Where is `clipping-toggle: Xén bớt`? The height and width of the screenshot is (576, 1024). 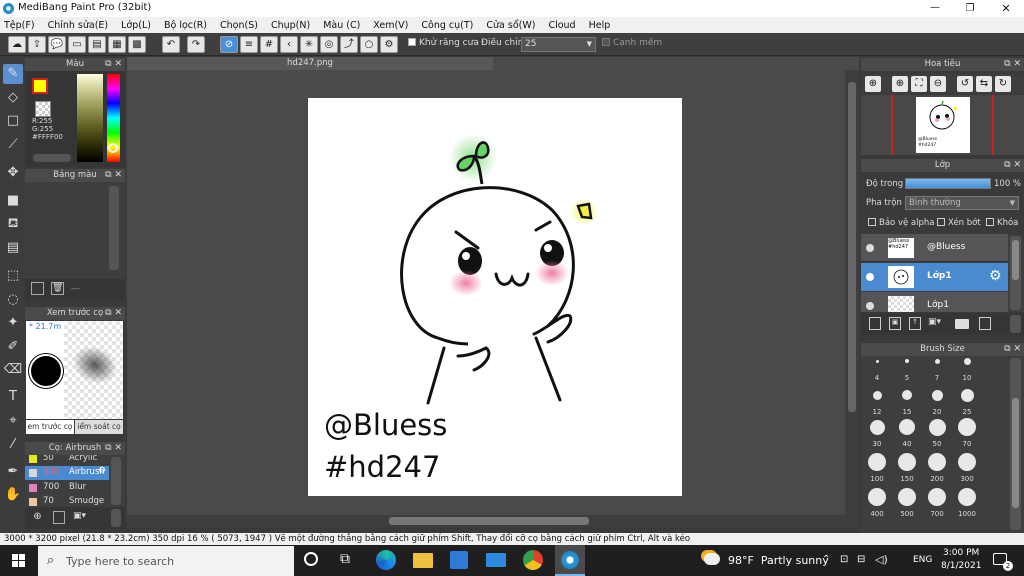
clipping-toggle: Xén bớt is located at coordinates (959, 223).